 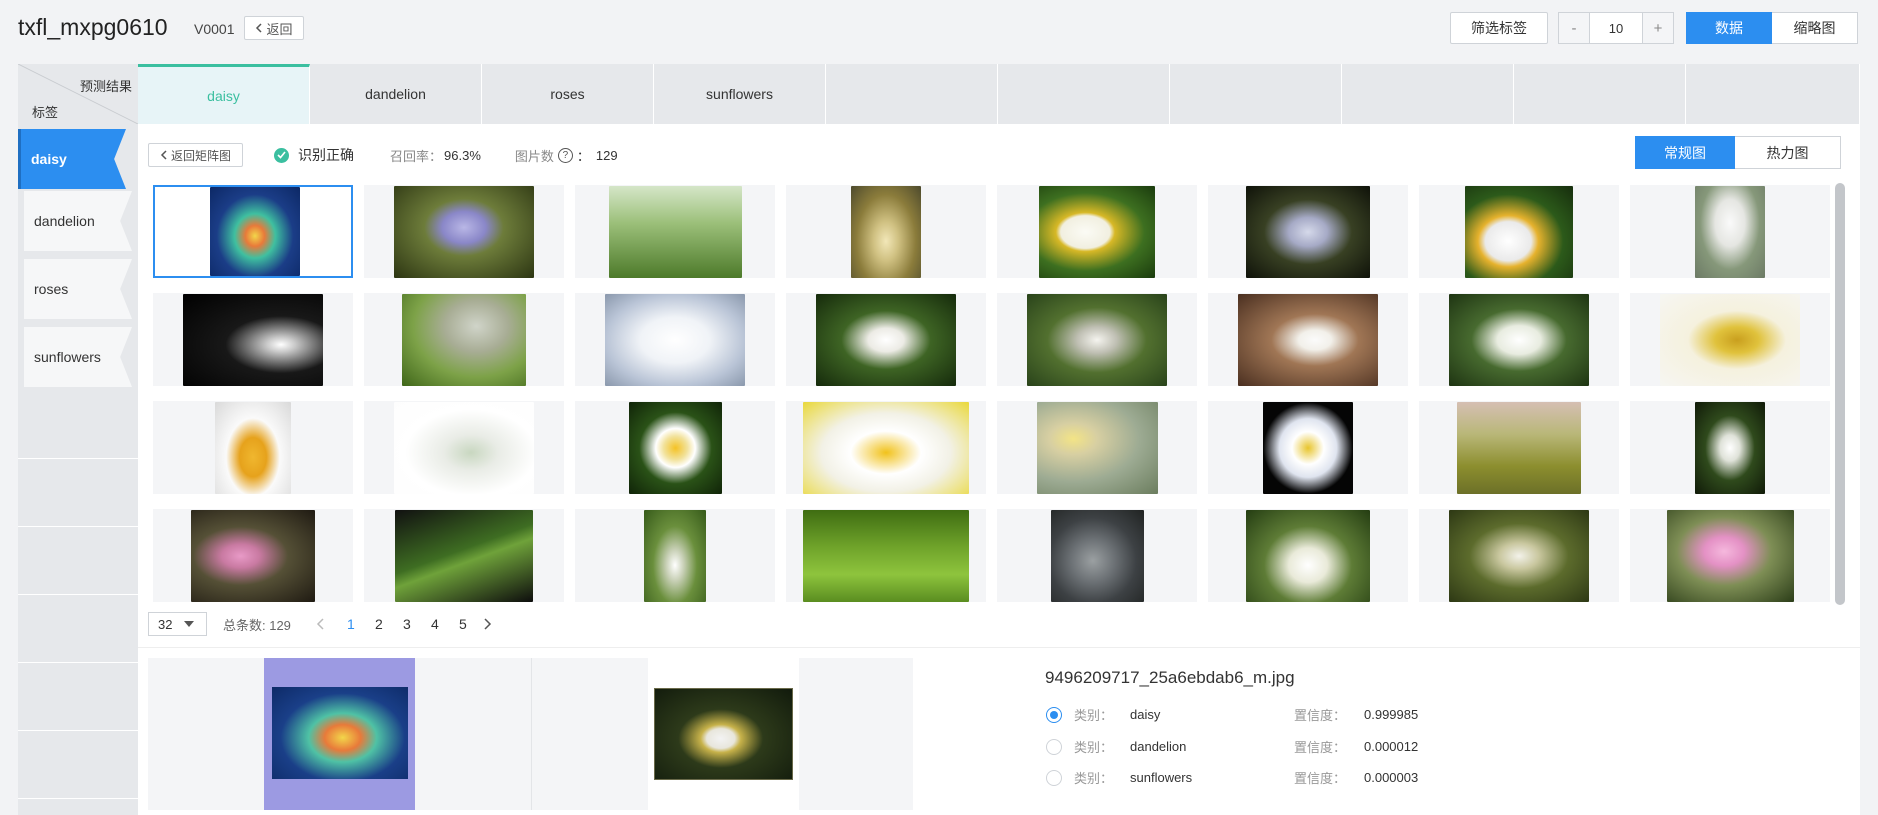 I want to click on column-tab-dandelion: dandelion, so click(x=396, y=94).